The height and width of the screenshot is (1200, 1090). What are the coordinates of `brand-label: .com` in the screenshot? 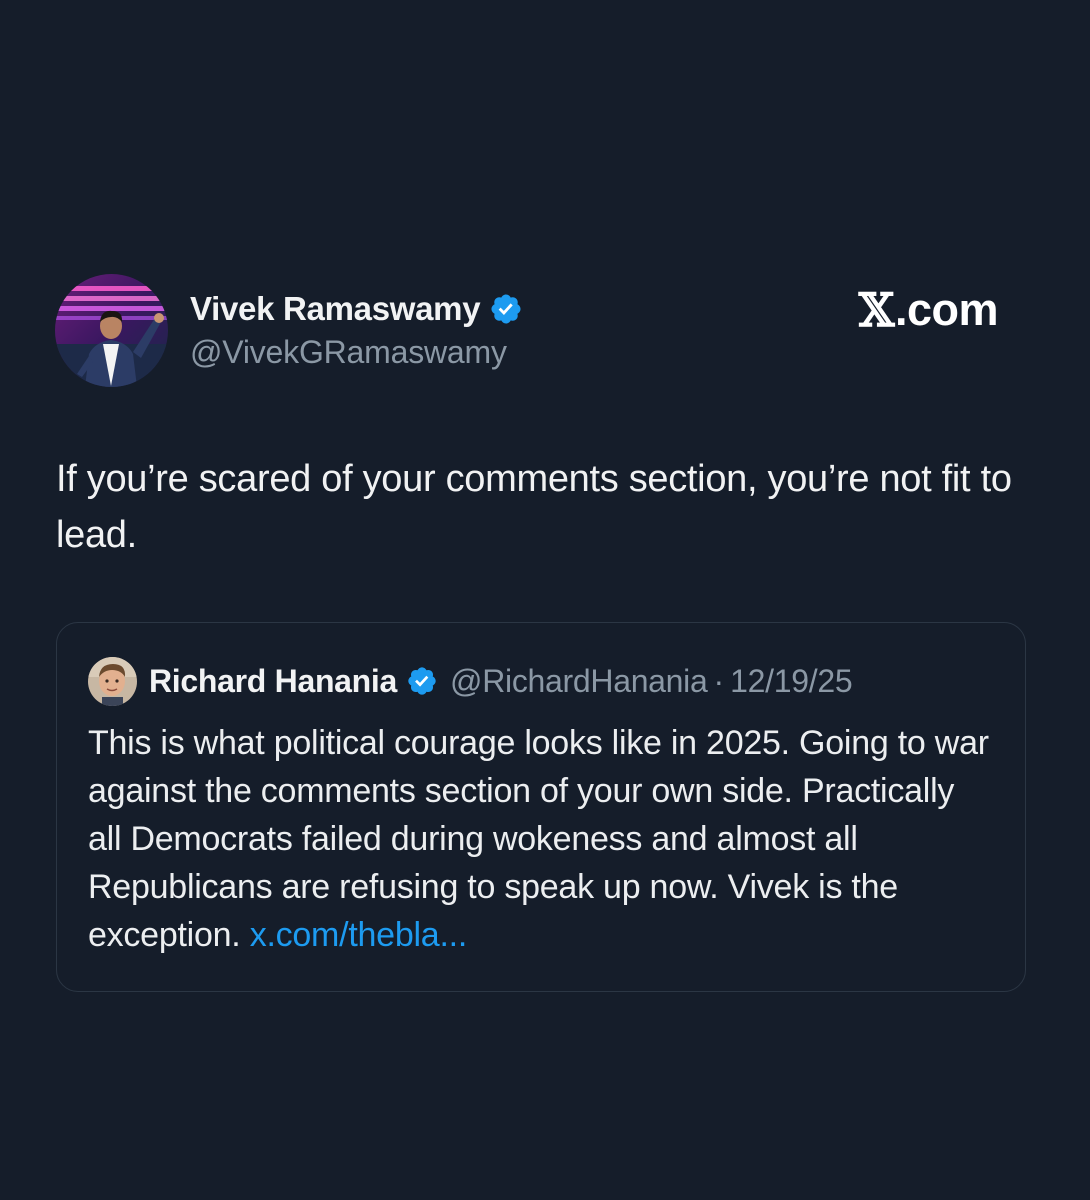 It's located at (946, 309).